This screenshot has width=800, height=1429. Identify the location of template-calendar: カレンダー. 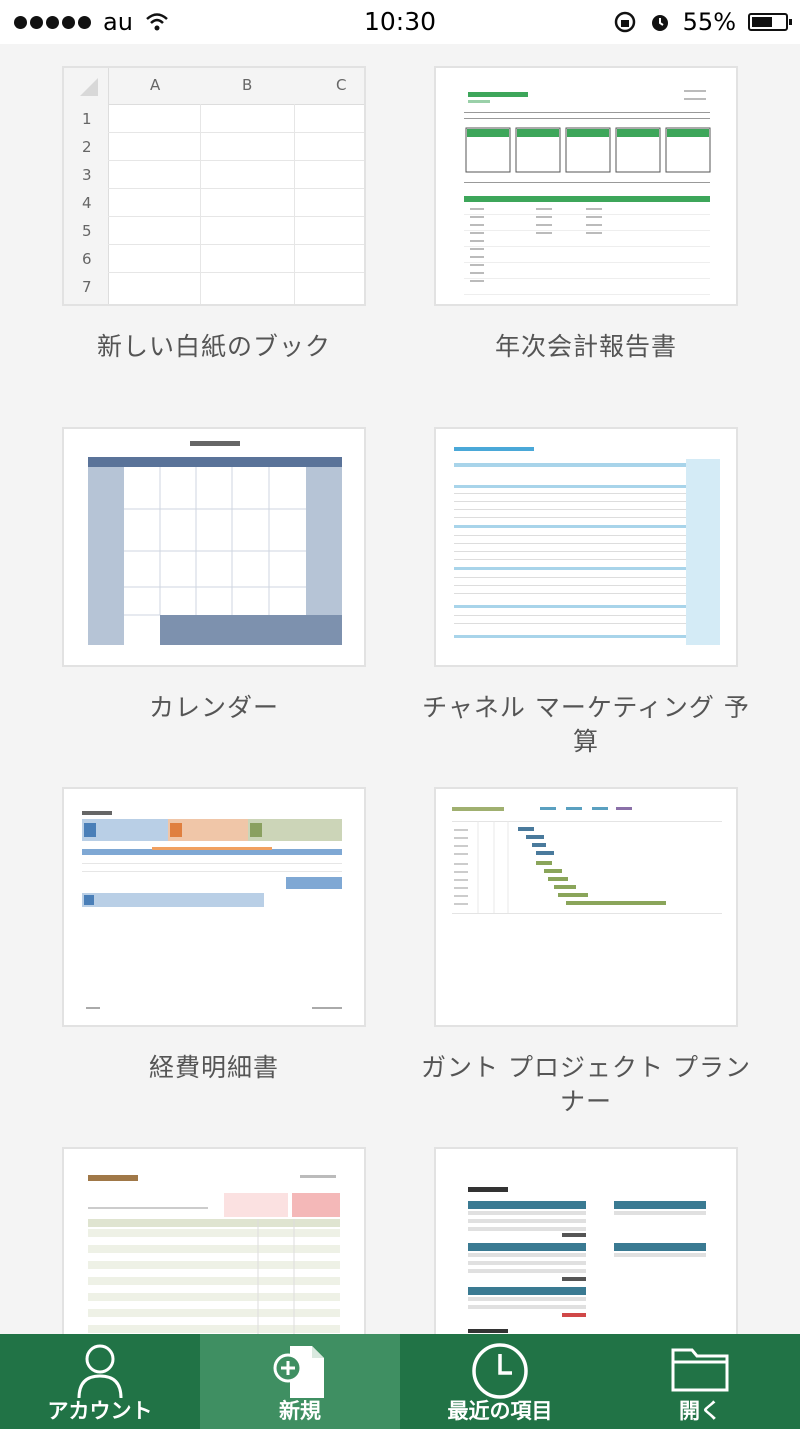
(214, 576).